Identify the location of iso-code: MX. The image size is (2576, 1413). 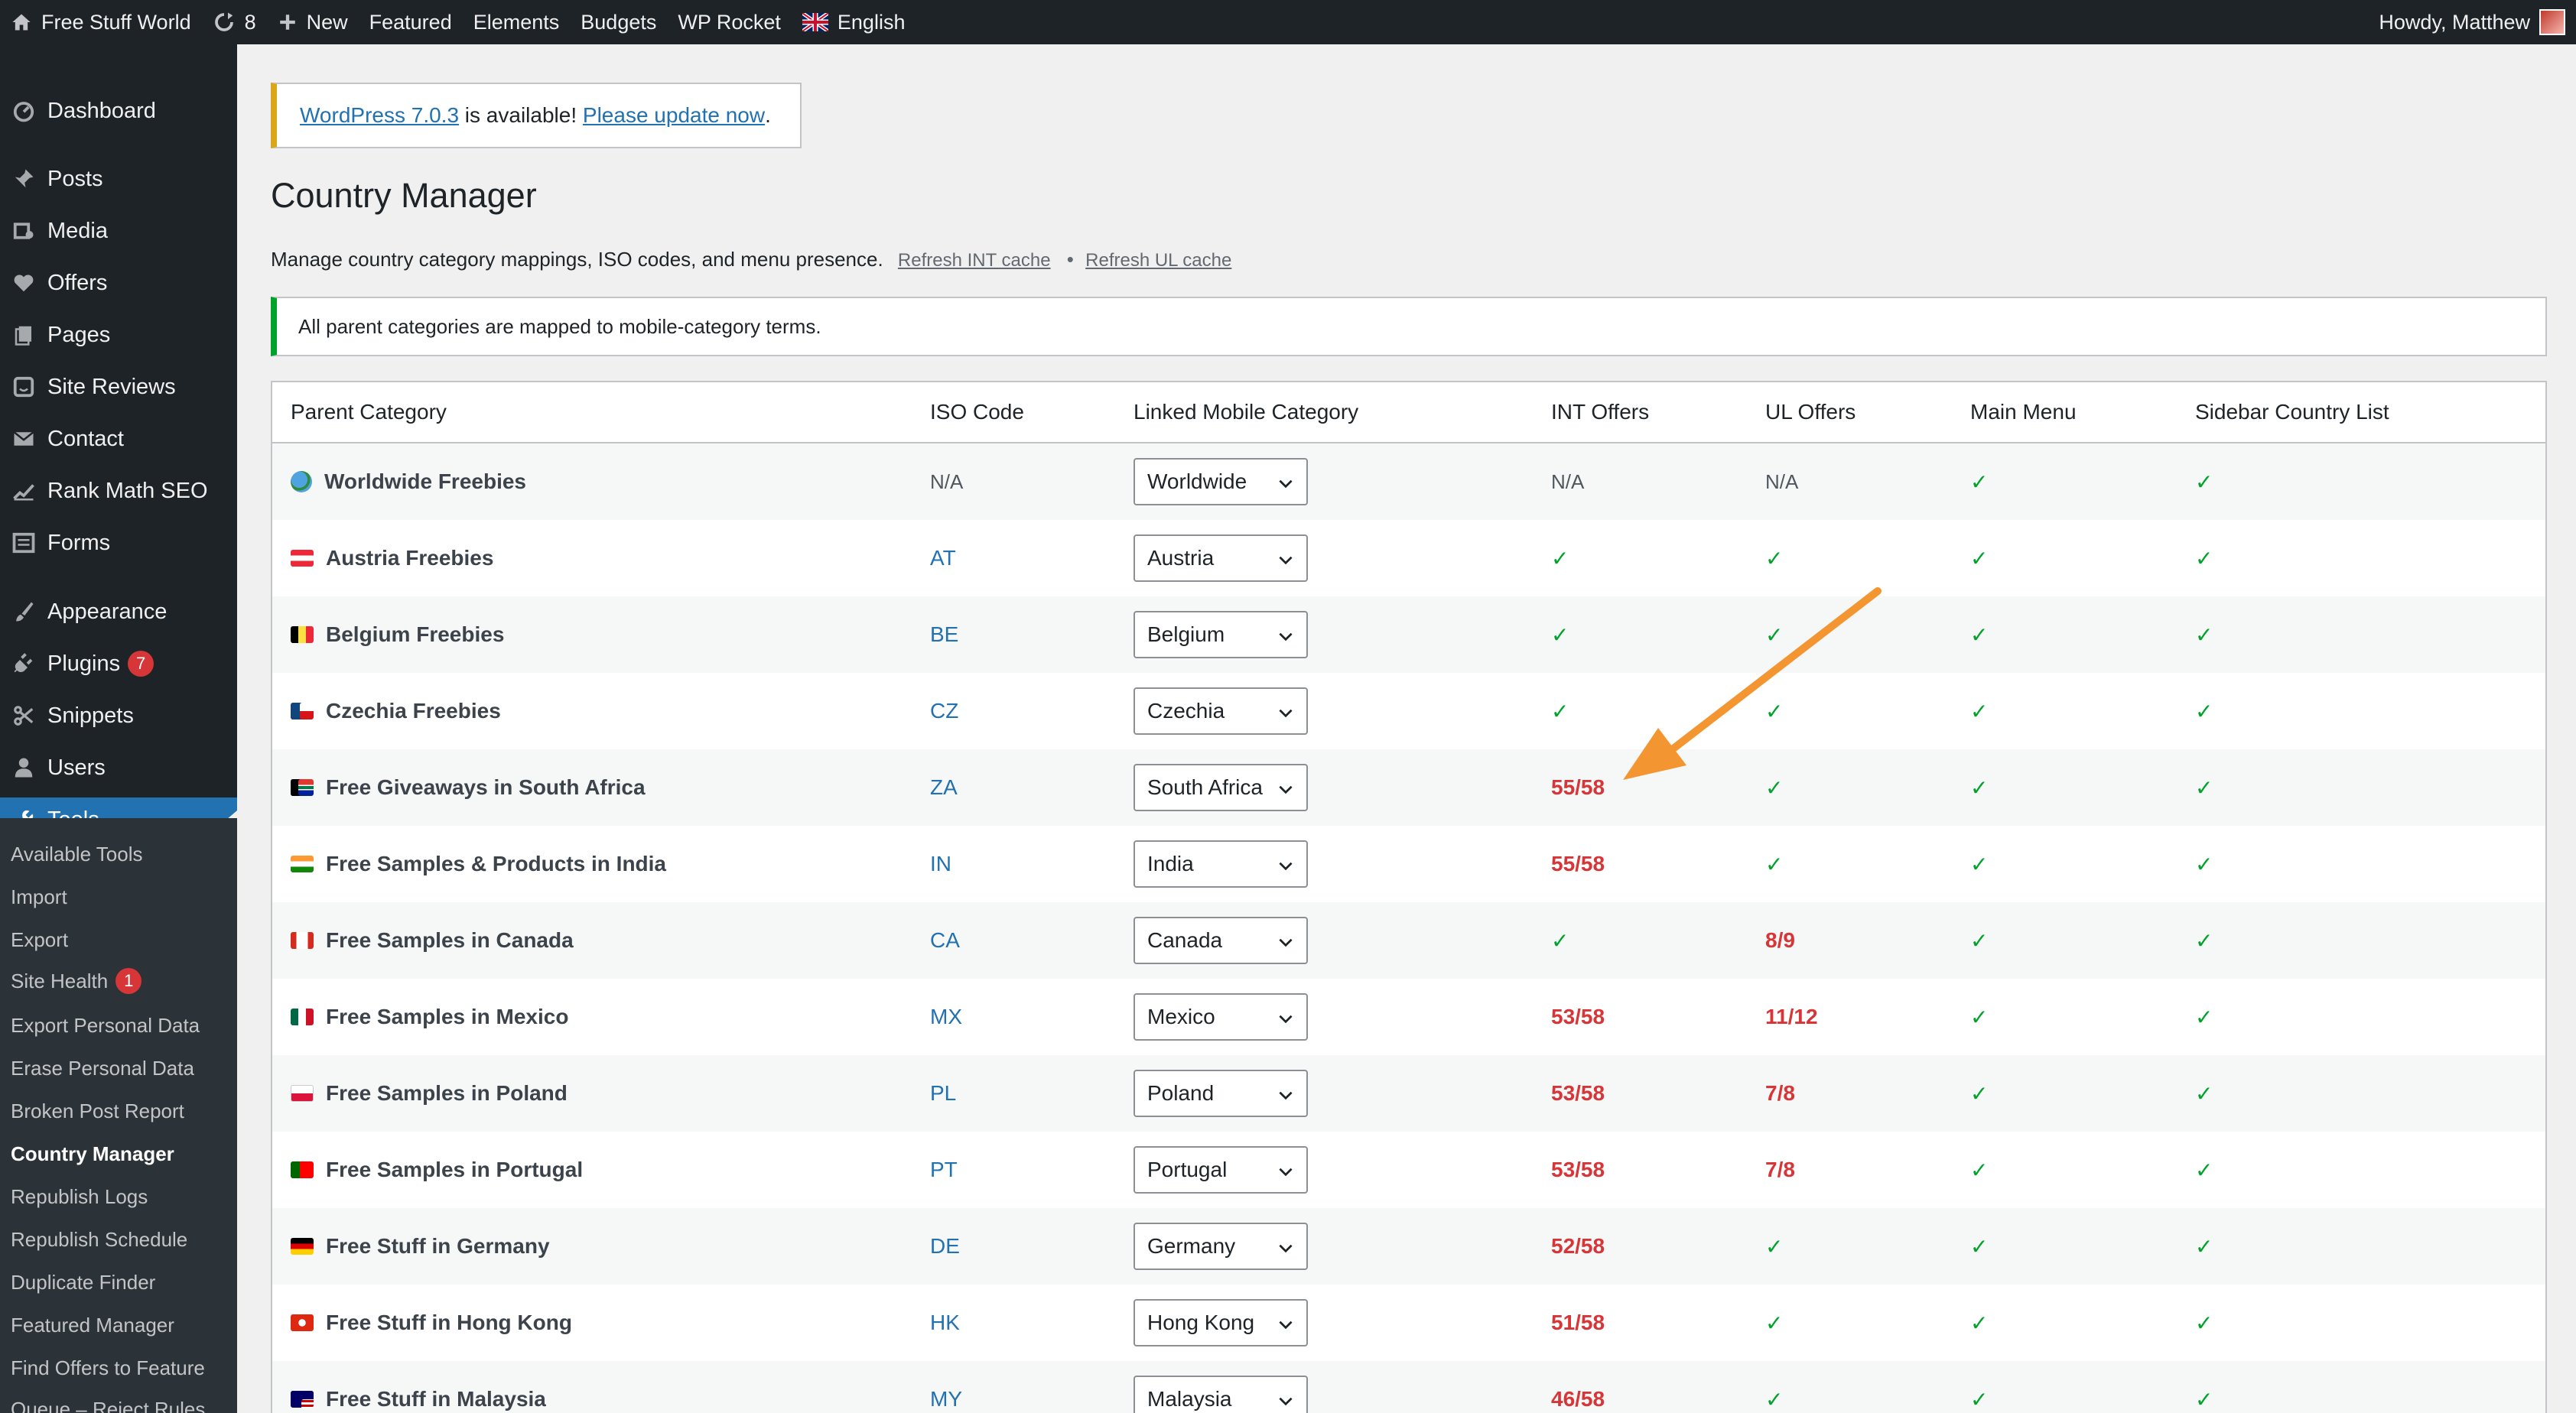
(946, 1017).